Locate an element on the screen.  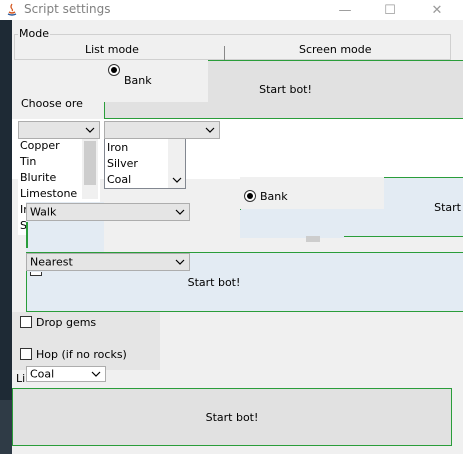
hop-checkbox is located at coordinates (26, 354).